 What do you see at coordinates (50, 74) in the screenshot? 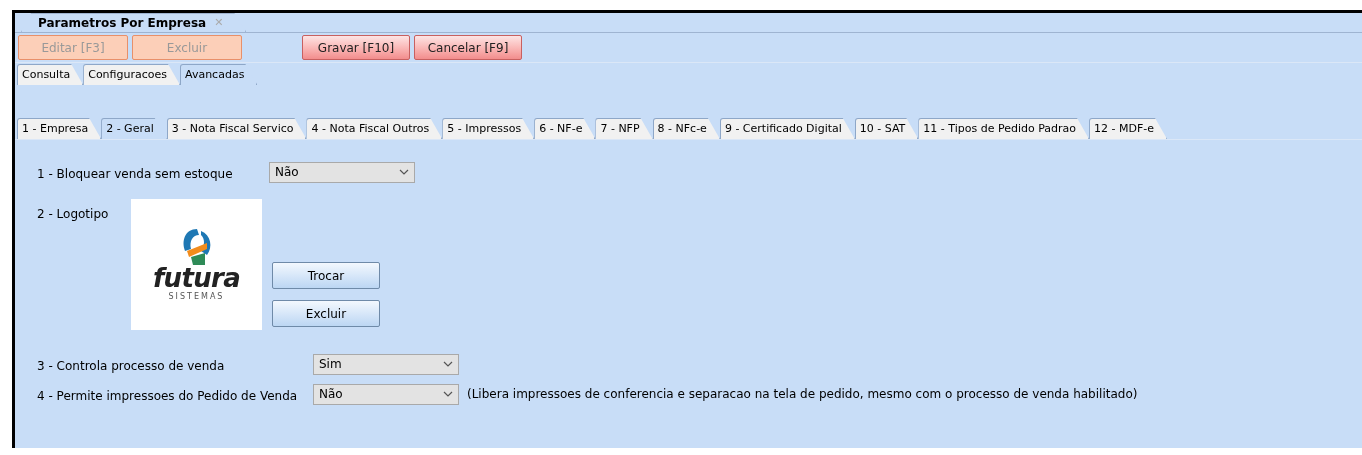
I see `tab: Consulta` at bounding box center [50, 74].